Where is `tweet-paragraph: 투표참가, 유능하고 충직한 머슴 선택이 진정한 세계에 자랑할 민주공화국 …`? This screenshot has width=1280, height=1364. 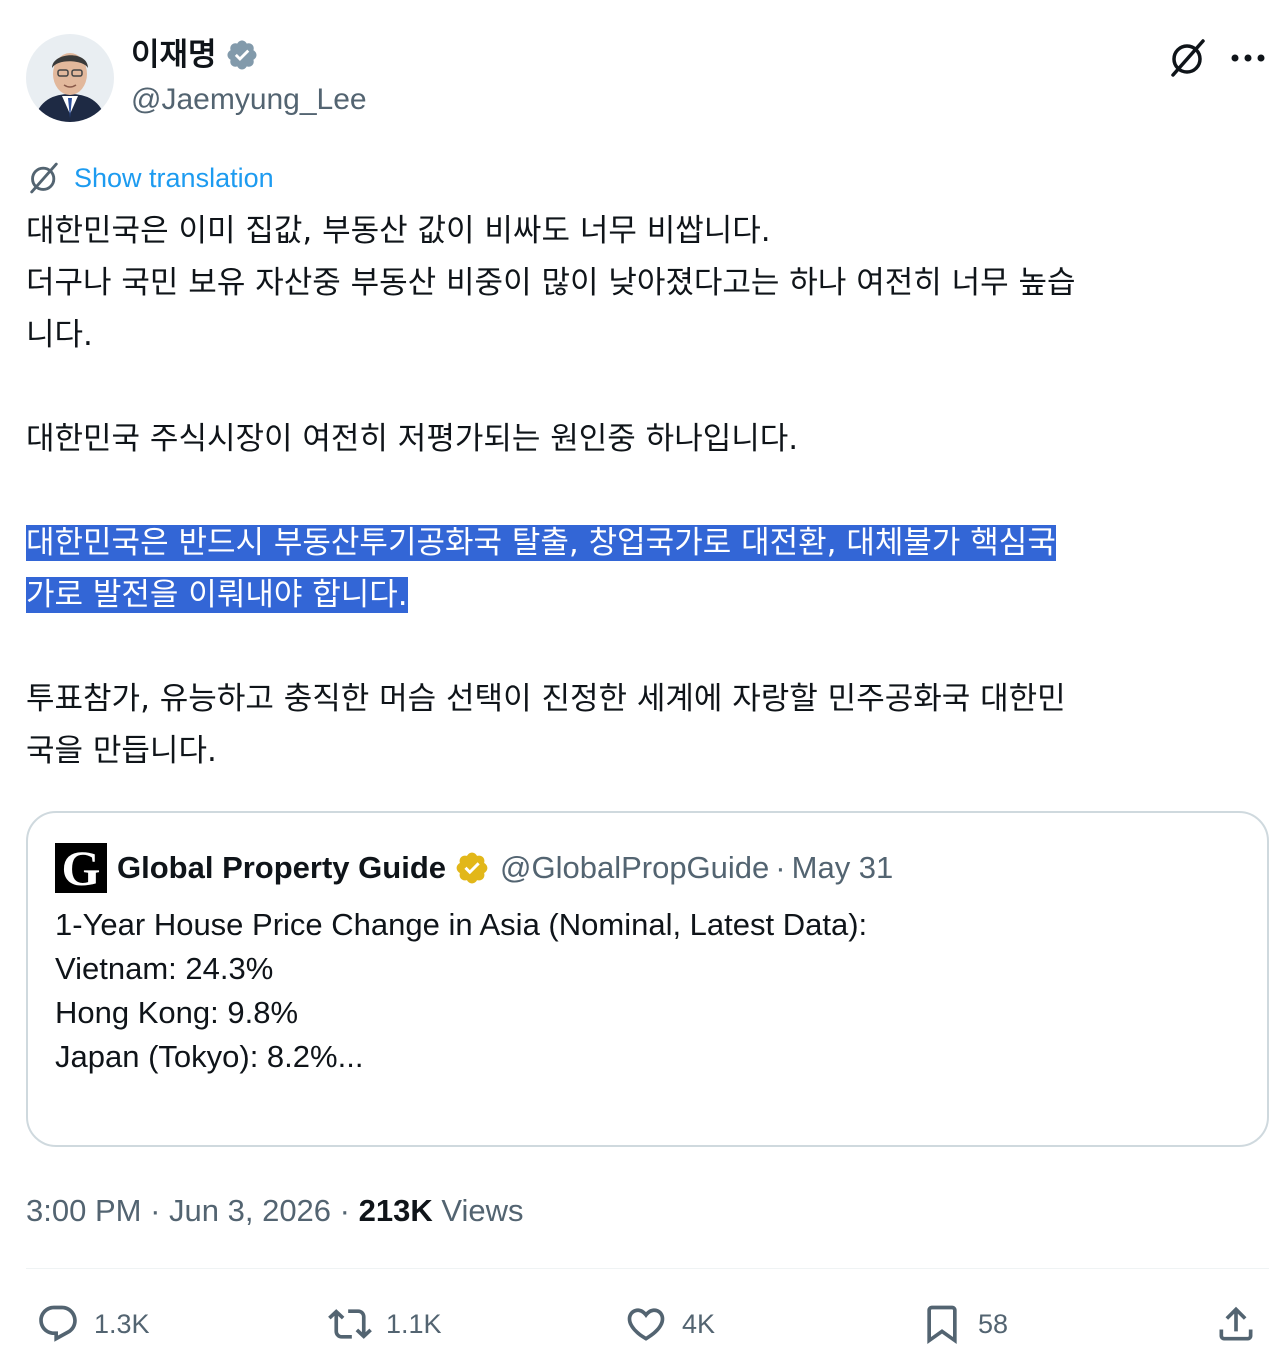 tweet-paragraph: 투표참가, 유능하고 충직한 머슴 선택이 진정한 세계에 자랑할 민주공화국 … is located at coordinates (546, 725).